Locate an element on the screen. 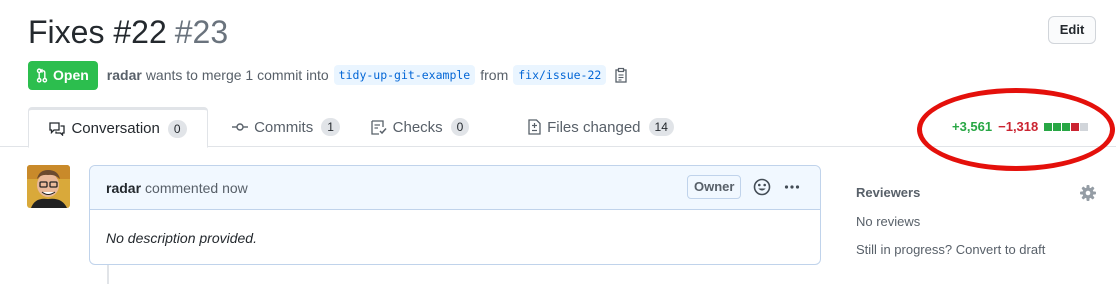 The image size is (1116, 284). tab-label: Conversation is located at coordinates (115, 128).